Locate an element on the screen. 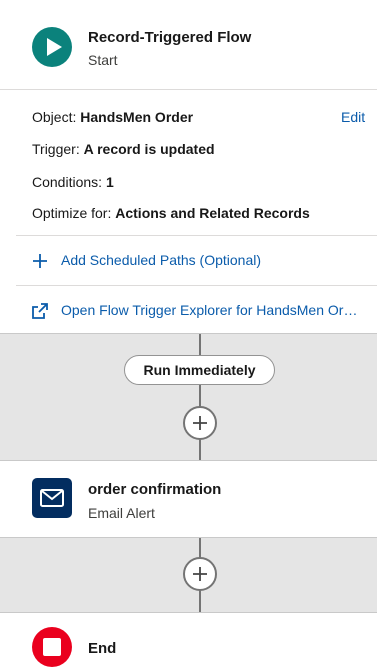 The image size is (377, 667). object-label: Object: is located at coordinates (54, 117).